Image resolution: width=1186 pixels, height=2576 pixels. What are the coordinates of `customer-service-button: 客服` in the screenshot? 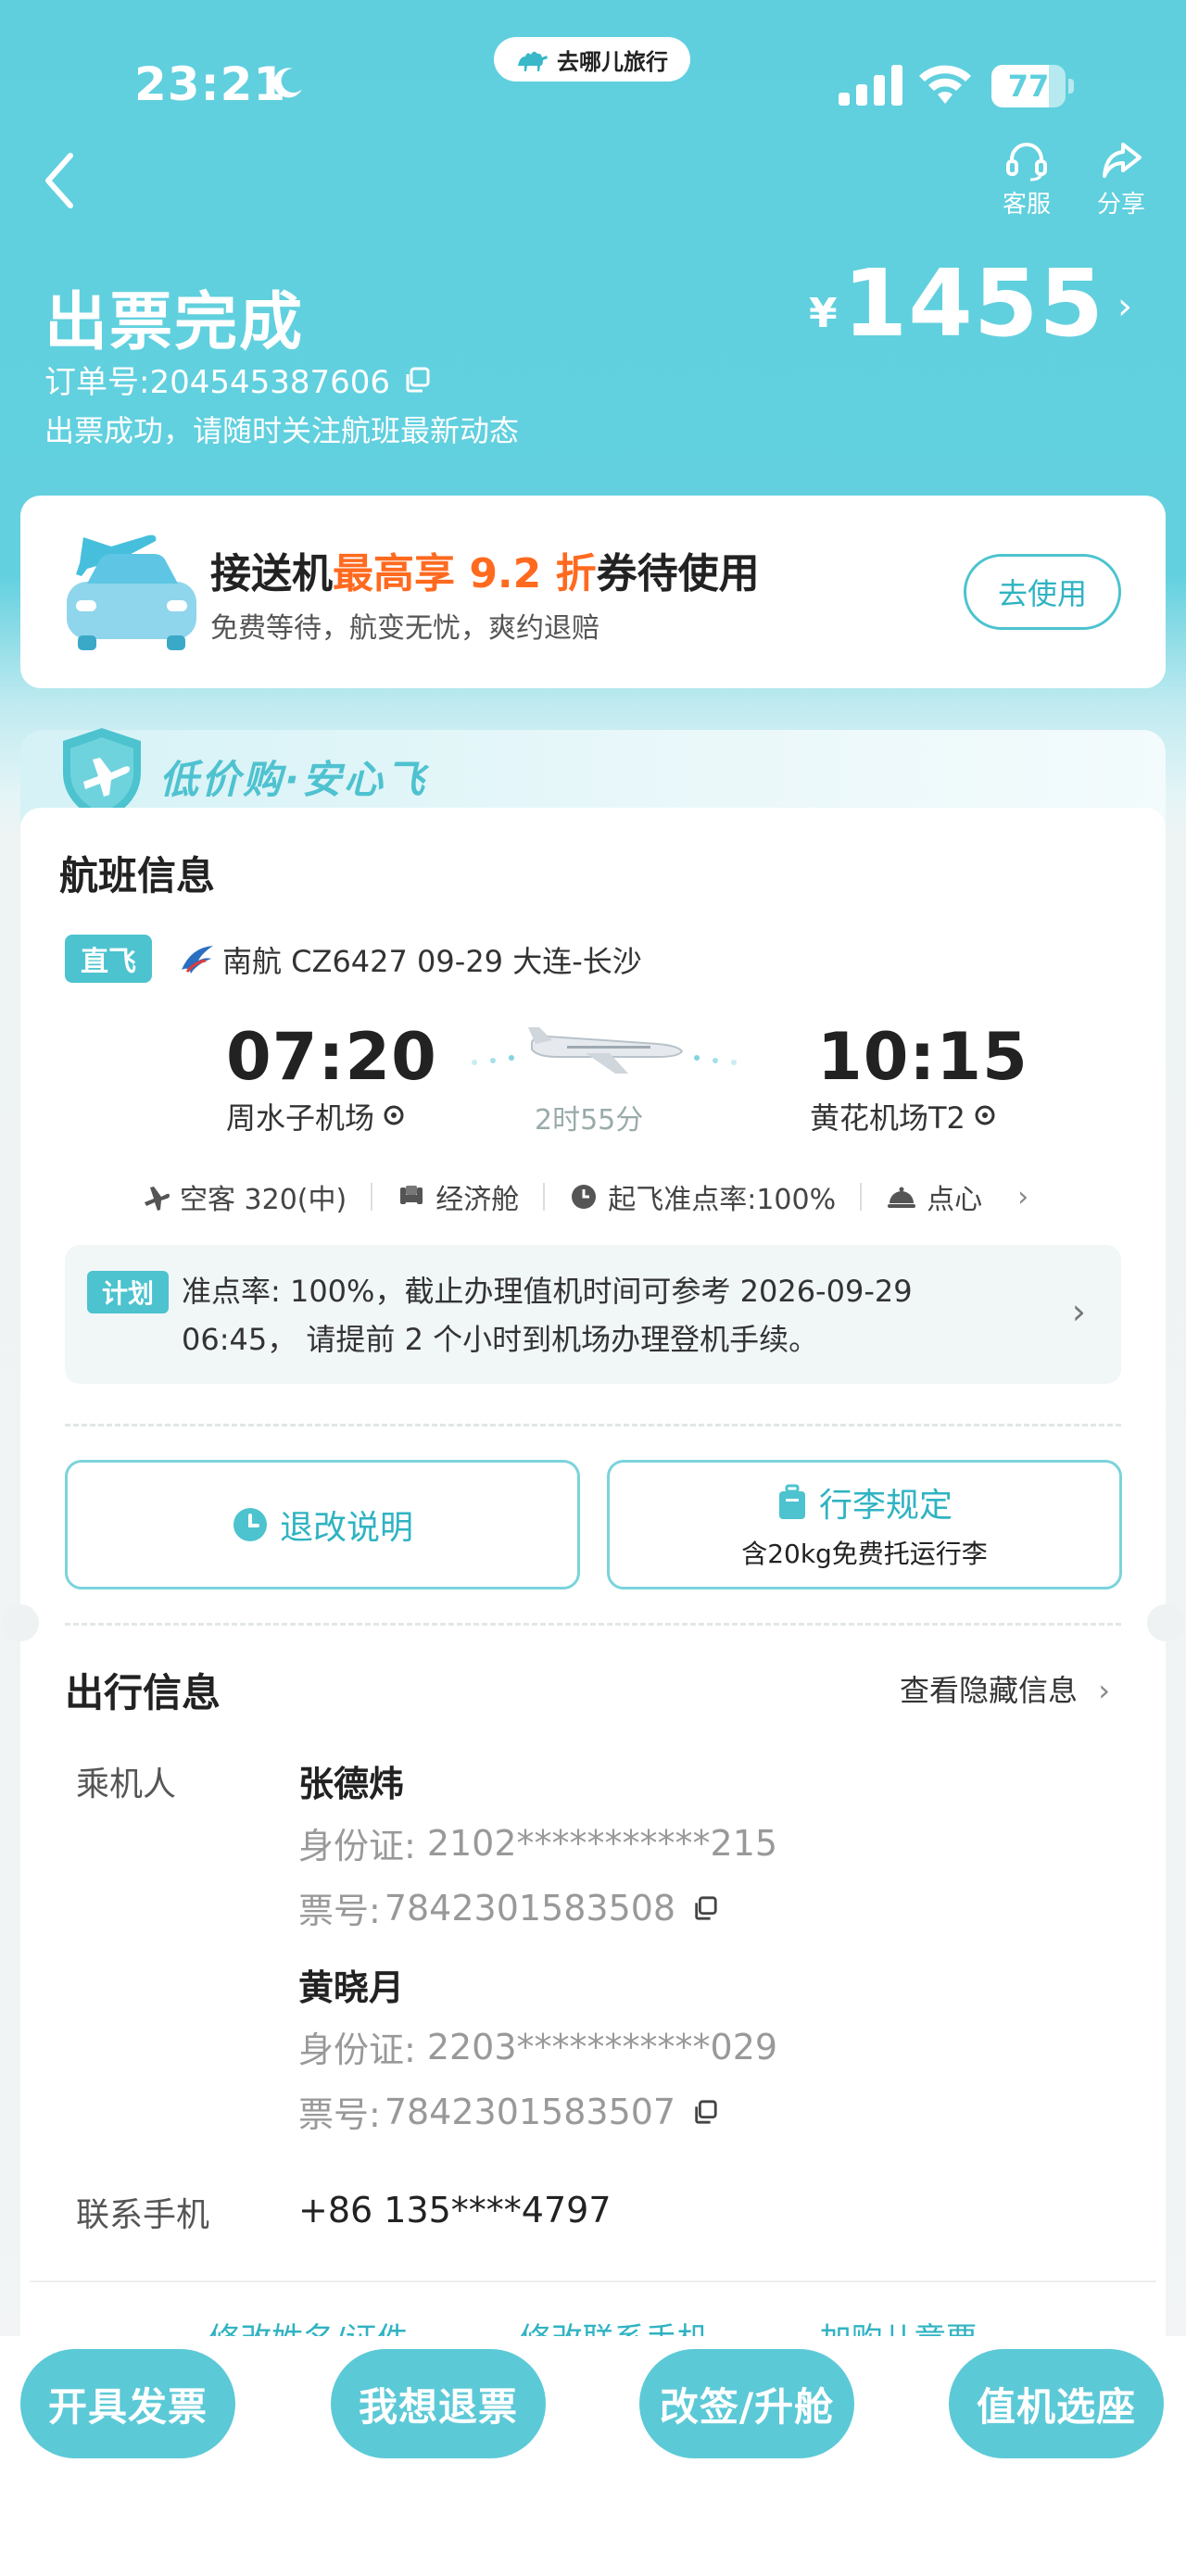 It's located at (1027, 179).